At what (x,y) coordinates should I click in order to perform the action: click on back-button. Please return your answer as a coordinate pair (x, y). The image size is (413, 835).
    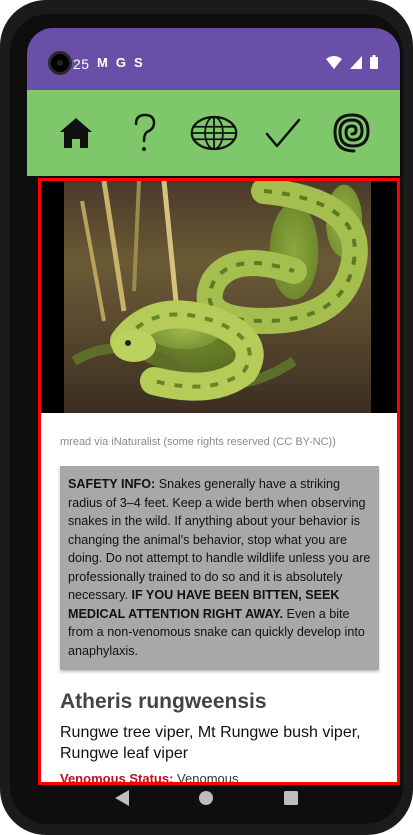
    Looking at the image, I should click on (121, 800).